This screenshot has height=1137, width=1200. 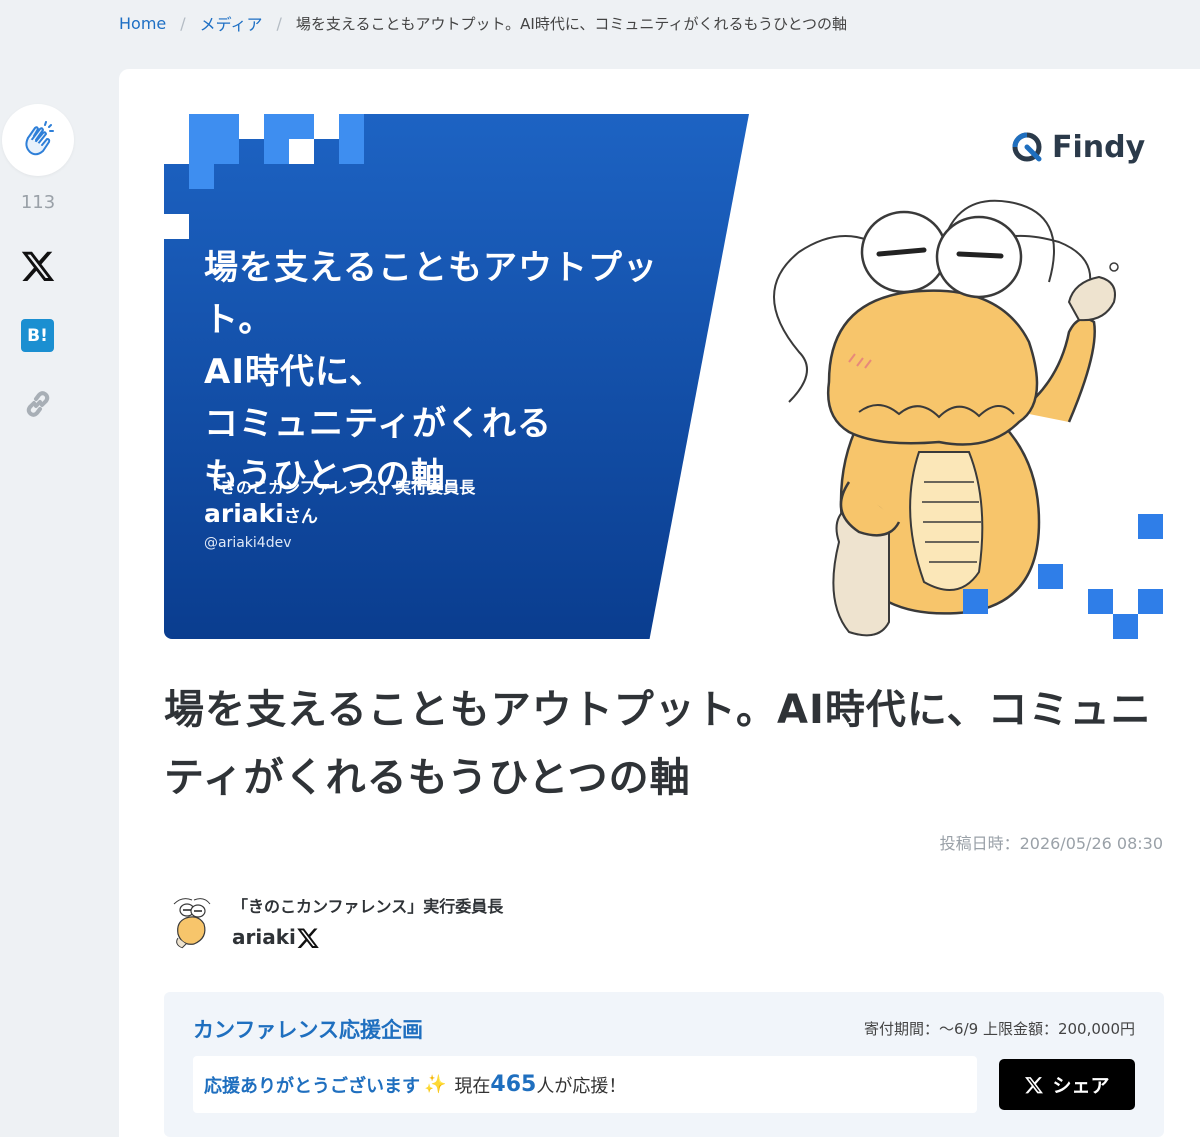 I want to click on hero-author-handle: @ariaki4dev, so click(x=248, y=543).